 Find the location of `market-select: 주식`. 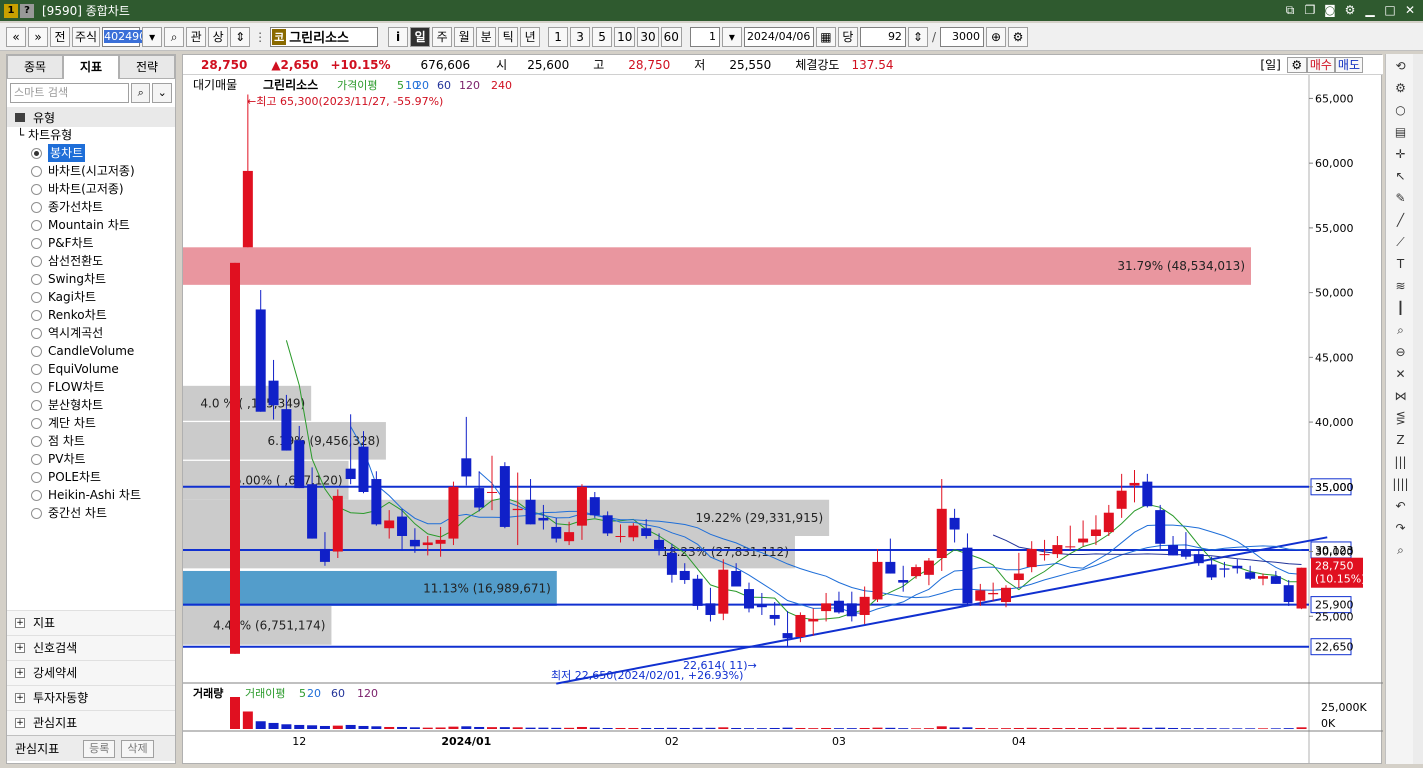

market-select: 주식 is located at coordinates (86, 36).